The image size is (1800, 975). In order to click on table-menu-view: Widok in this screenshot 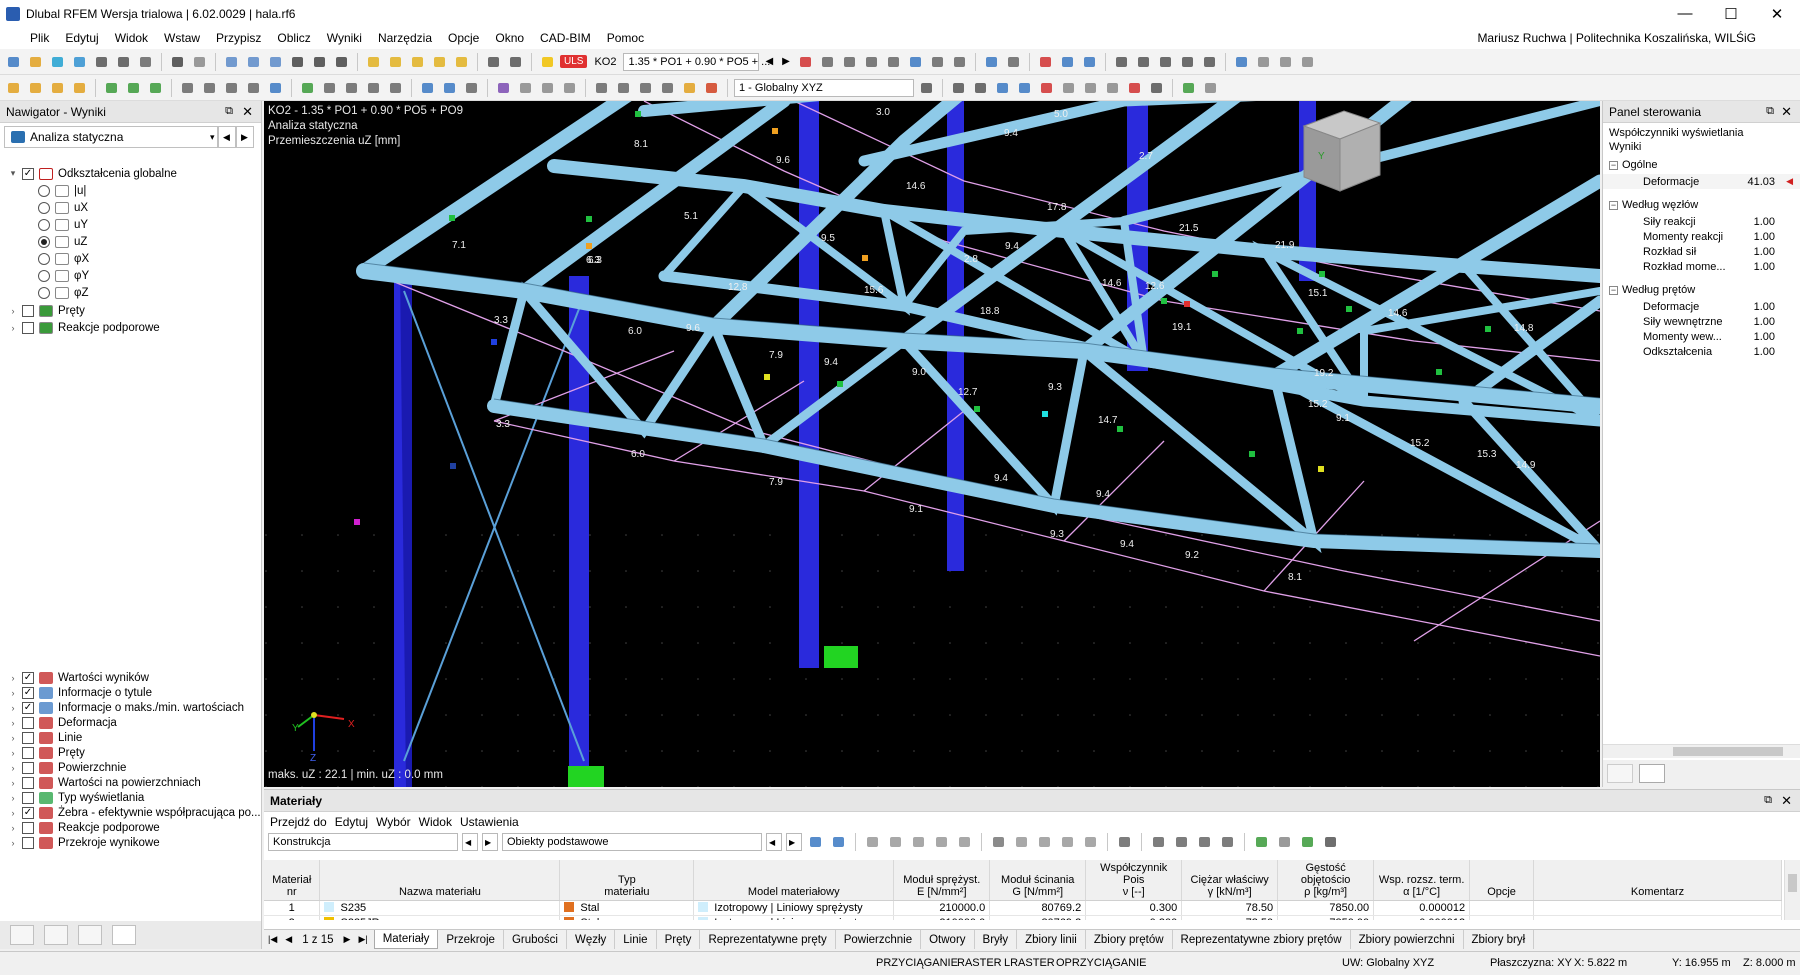, I will do `click(439, 822)`.